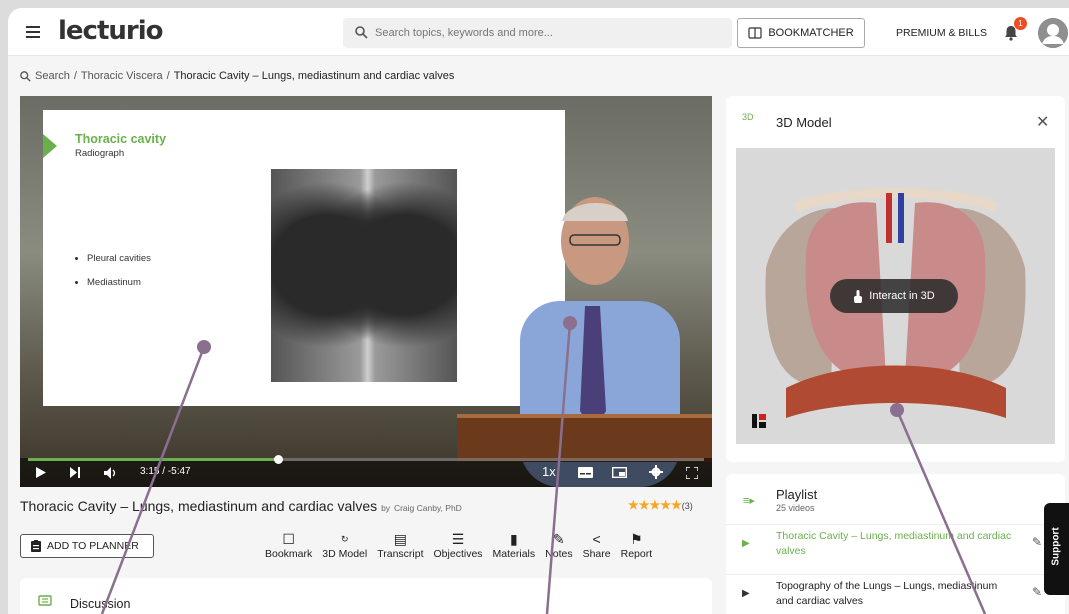  I want to click on rating-stars: ★★★★★, so click(655, 505).